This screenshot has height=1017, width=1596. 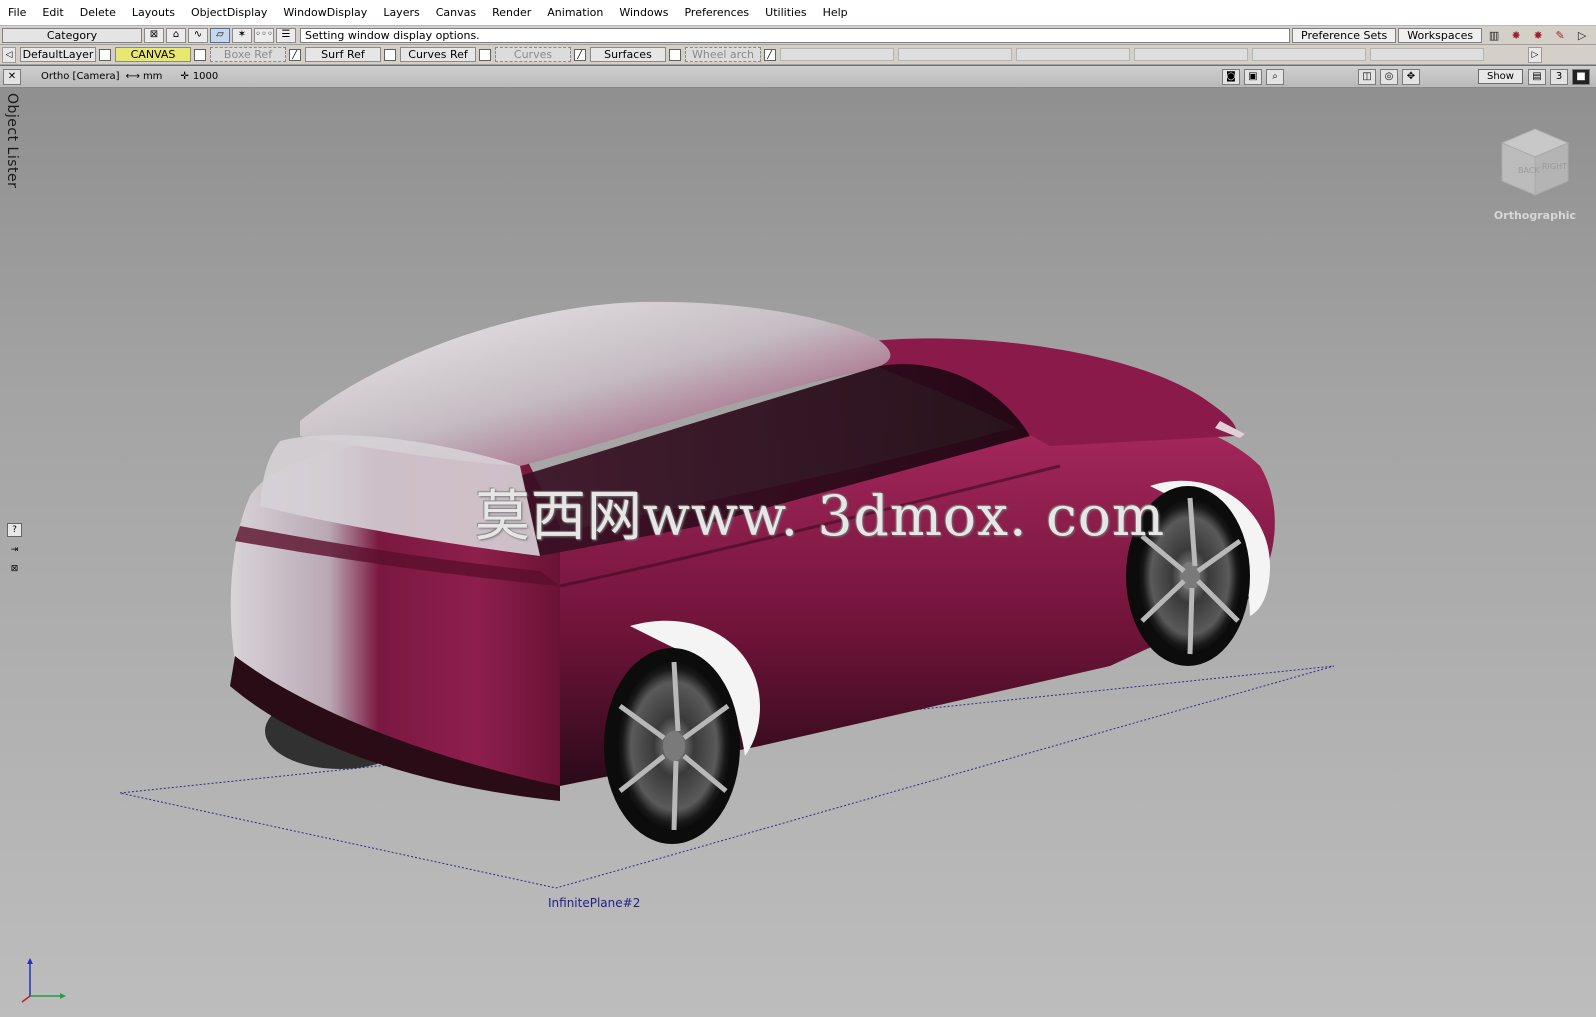 I want to click on layer-surf-ref-visibility, so click(x=390, y=54).